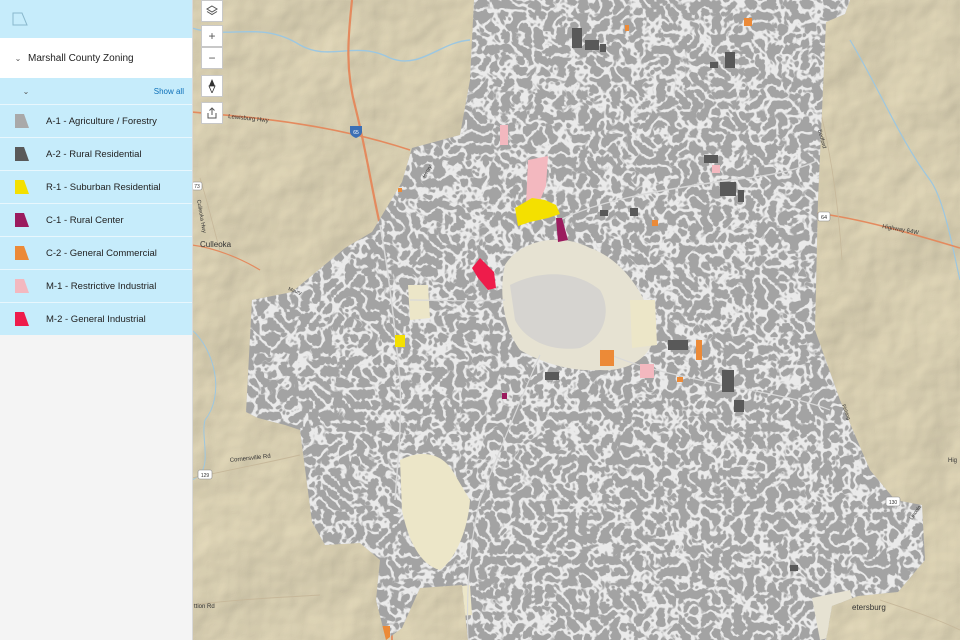 Image resolution: width=960 pixels, height=640 pixels. I want to click on layers-button, so click(212, 11).